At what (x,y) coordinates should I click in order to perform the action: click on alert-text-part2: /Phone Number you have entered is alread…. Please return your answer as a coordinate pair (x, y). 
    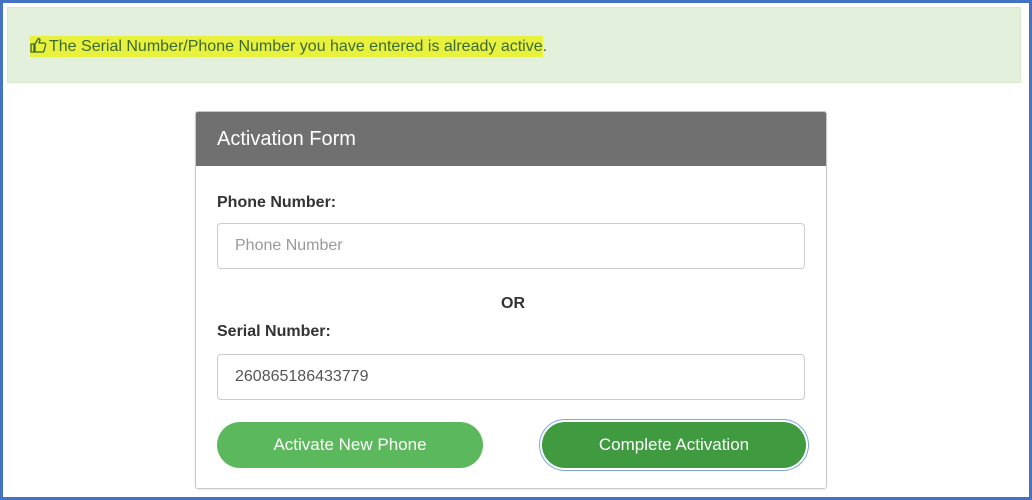
    Looking at the image, I should click on (342, 46).